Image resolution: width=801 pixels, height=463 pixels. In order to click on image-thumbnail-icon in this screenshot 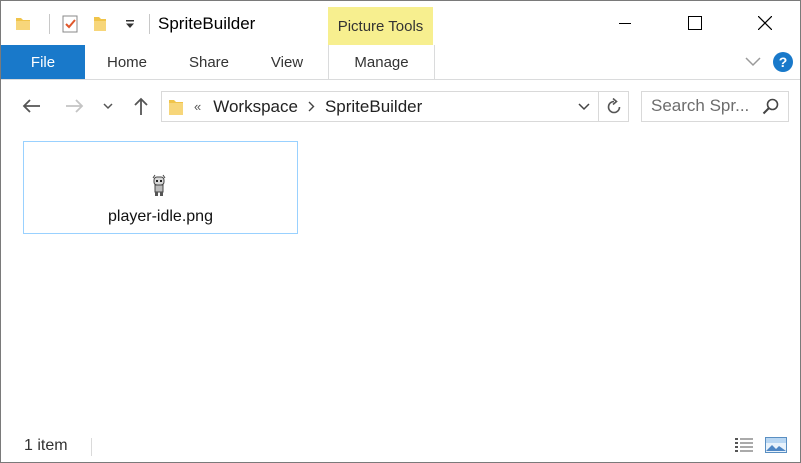, I will do `click(159, 186)`.